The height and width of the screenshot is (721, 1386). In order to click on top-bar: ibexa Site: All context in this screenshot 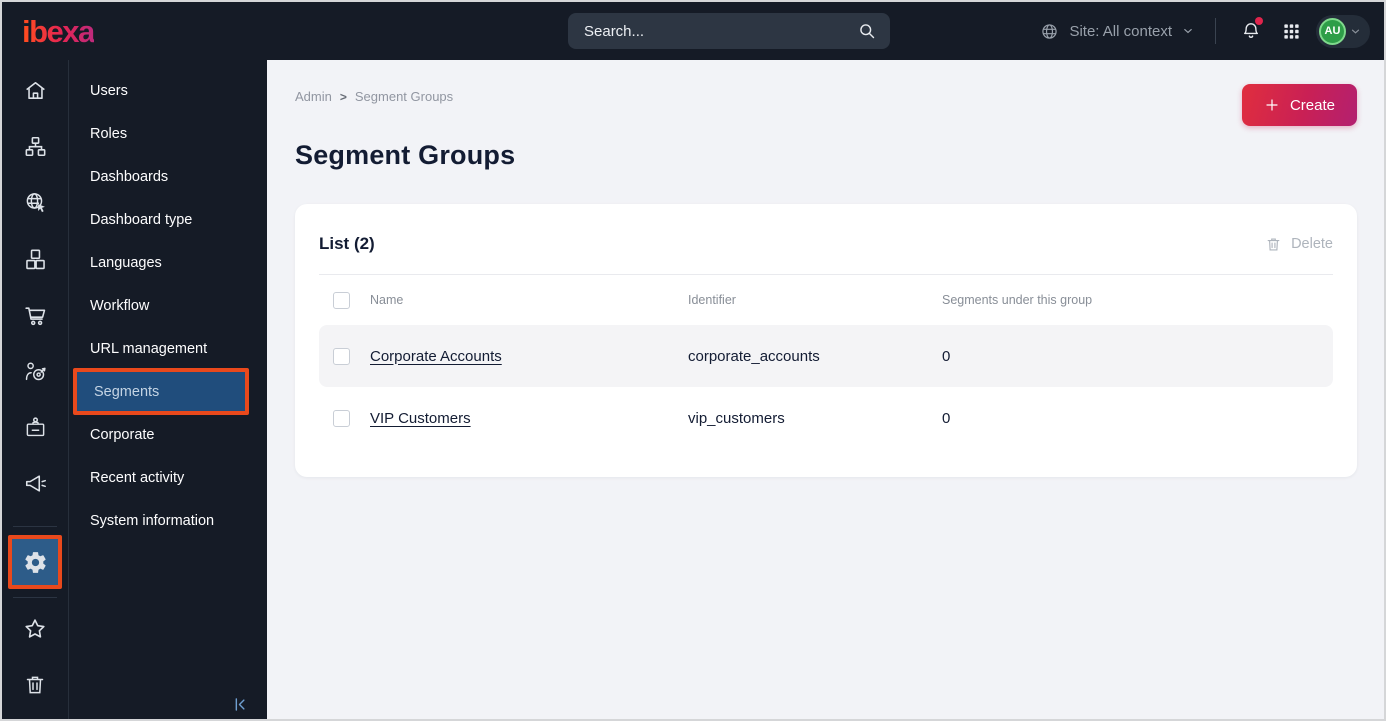, I will do `click(693, 31)`.